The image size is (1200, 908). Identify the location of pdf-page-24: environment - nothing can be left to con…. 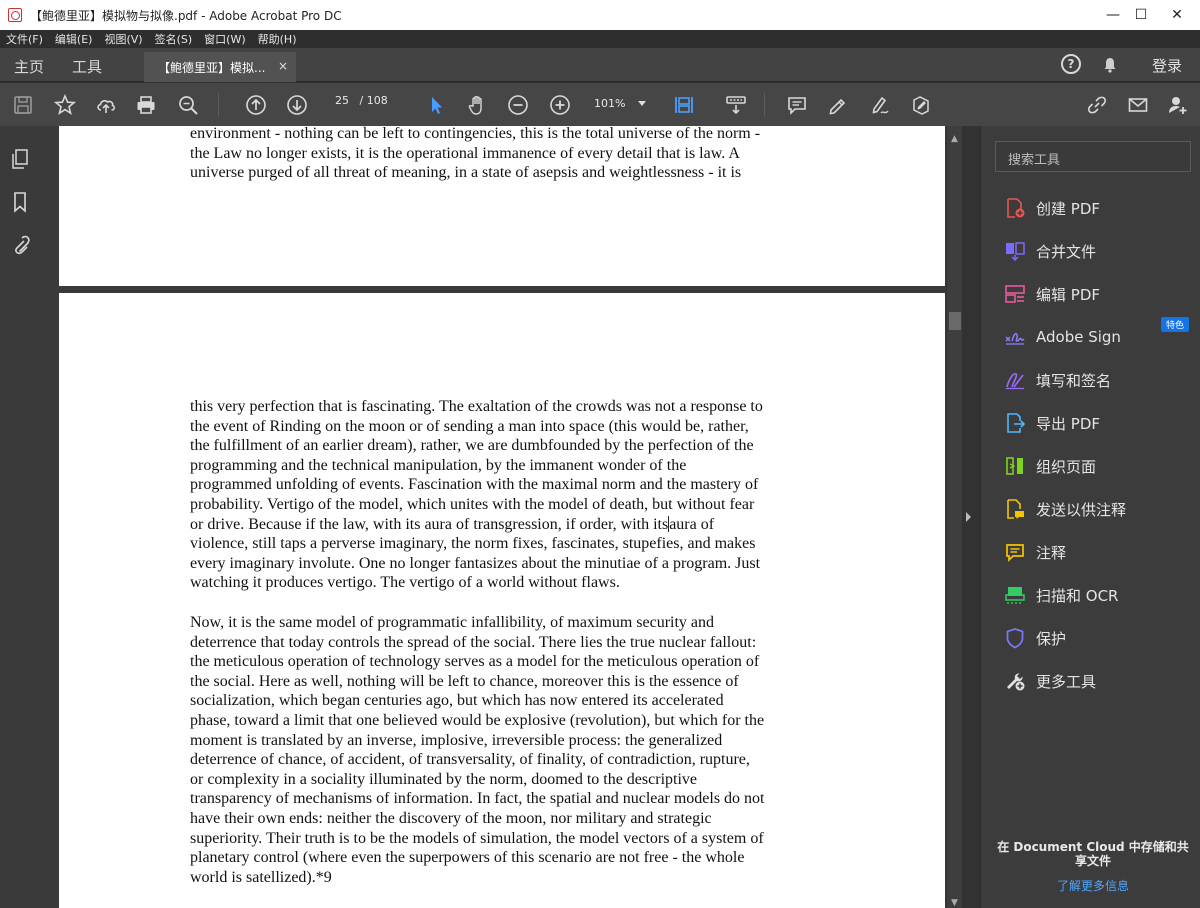
(502, 206).